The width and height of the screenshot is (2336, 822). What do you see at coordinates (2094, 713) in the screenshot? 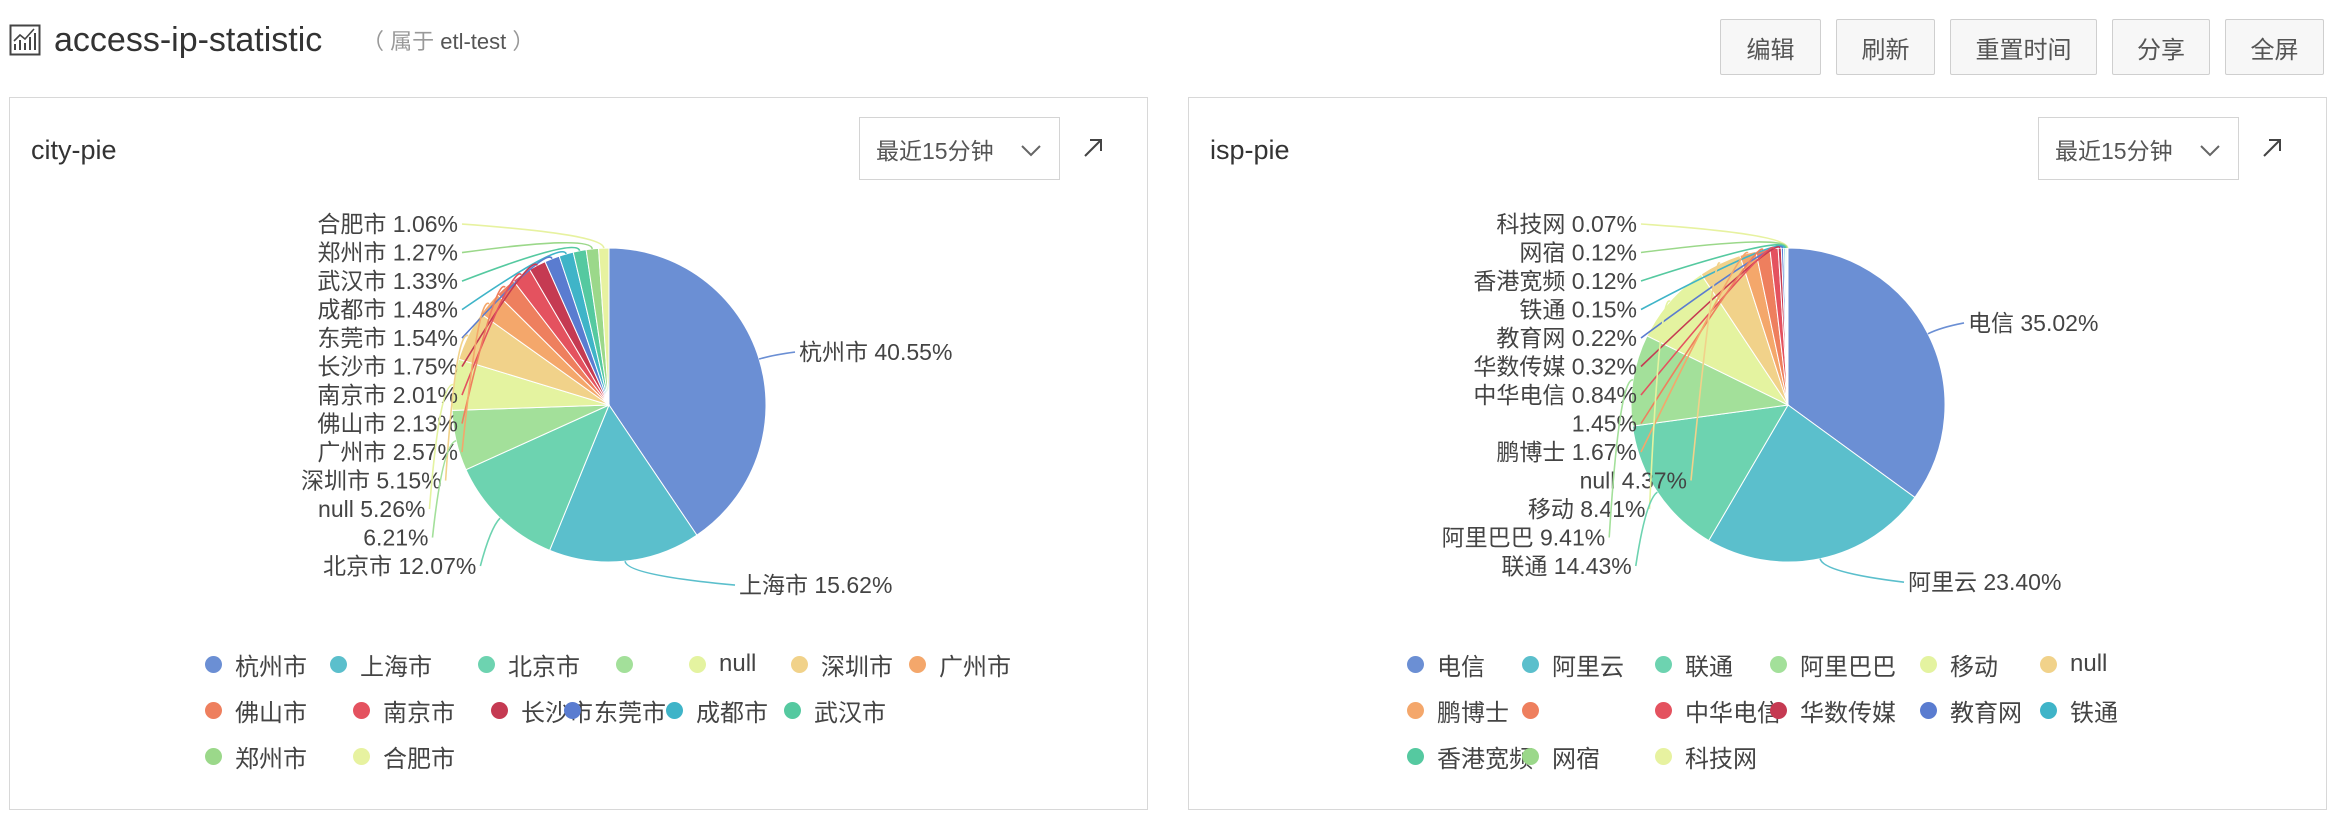
I see `legend-label: 铁通` at bounding box center [2094, 713].